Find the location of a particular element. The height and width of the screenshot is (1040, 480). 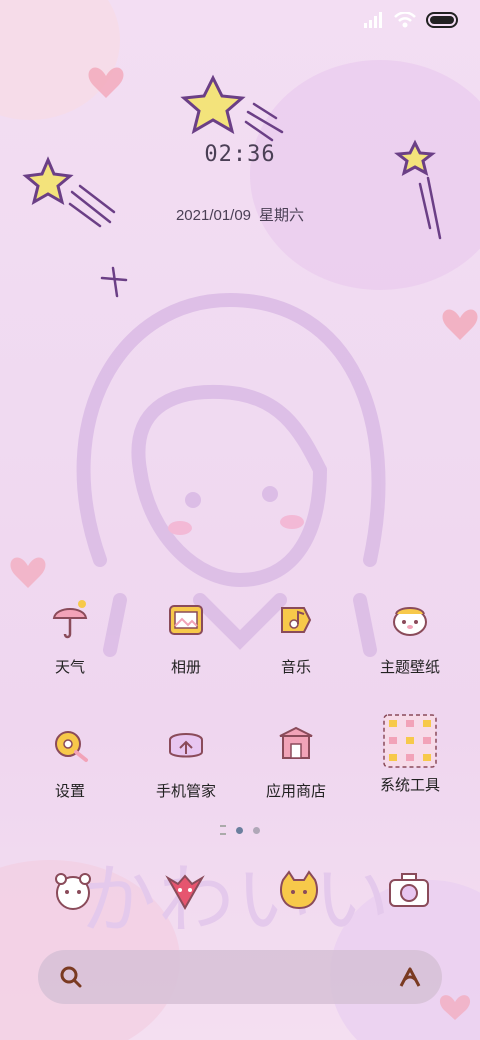

app-label: 设置 is located at coordinates (69, 791).